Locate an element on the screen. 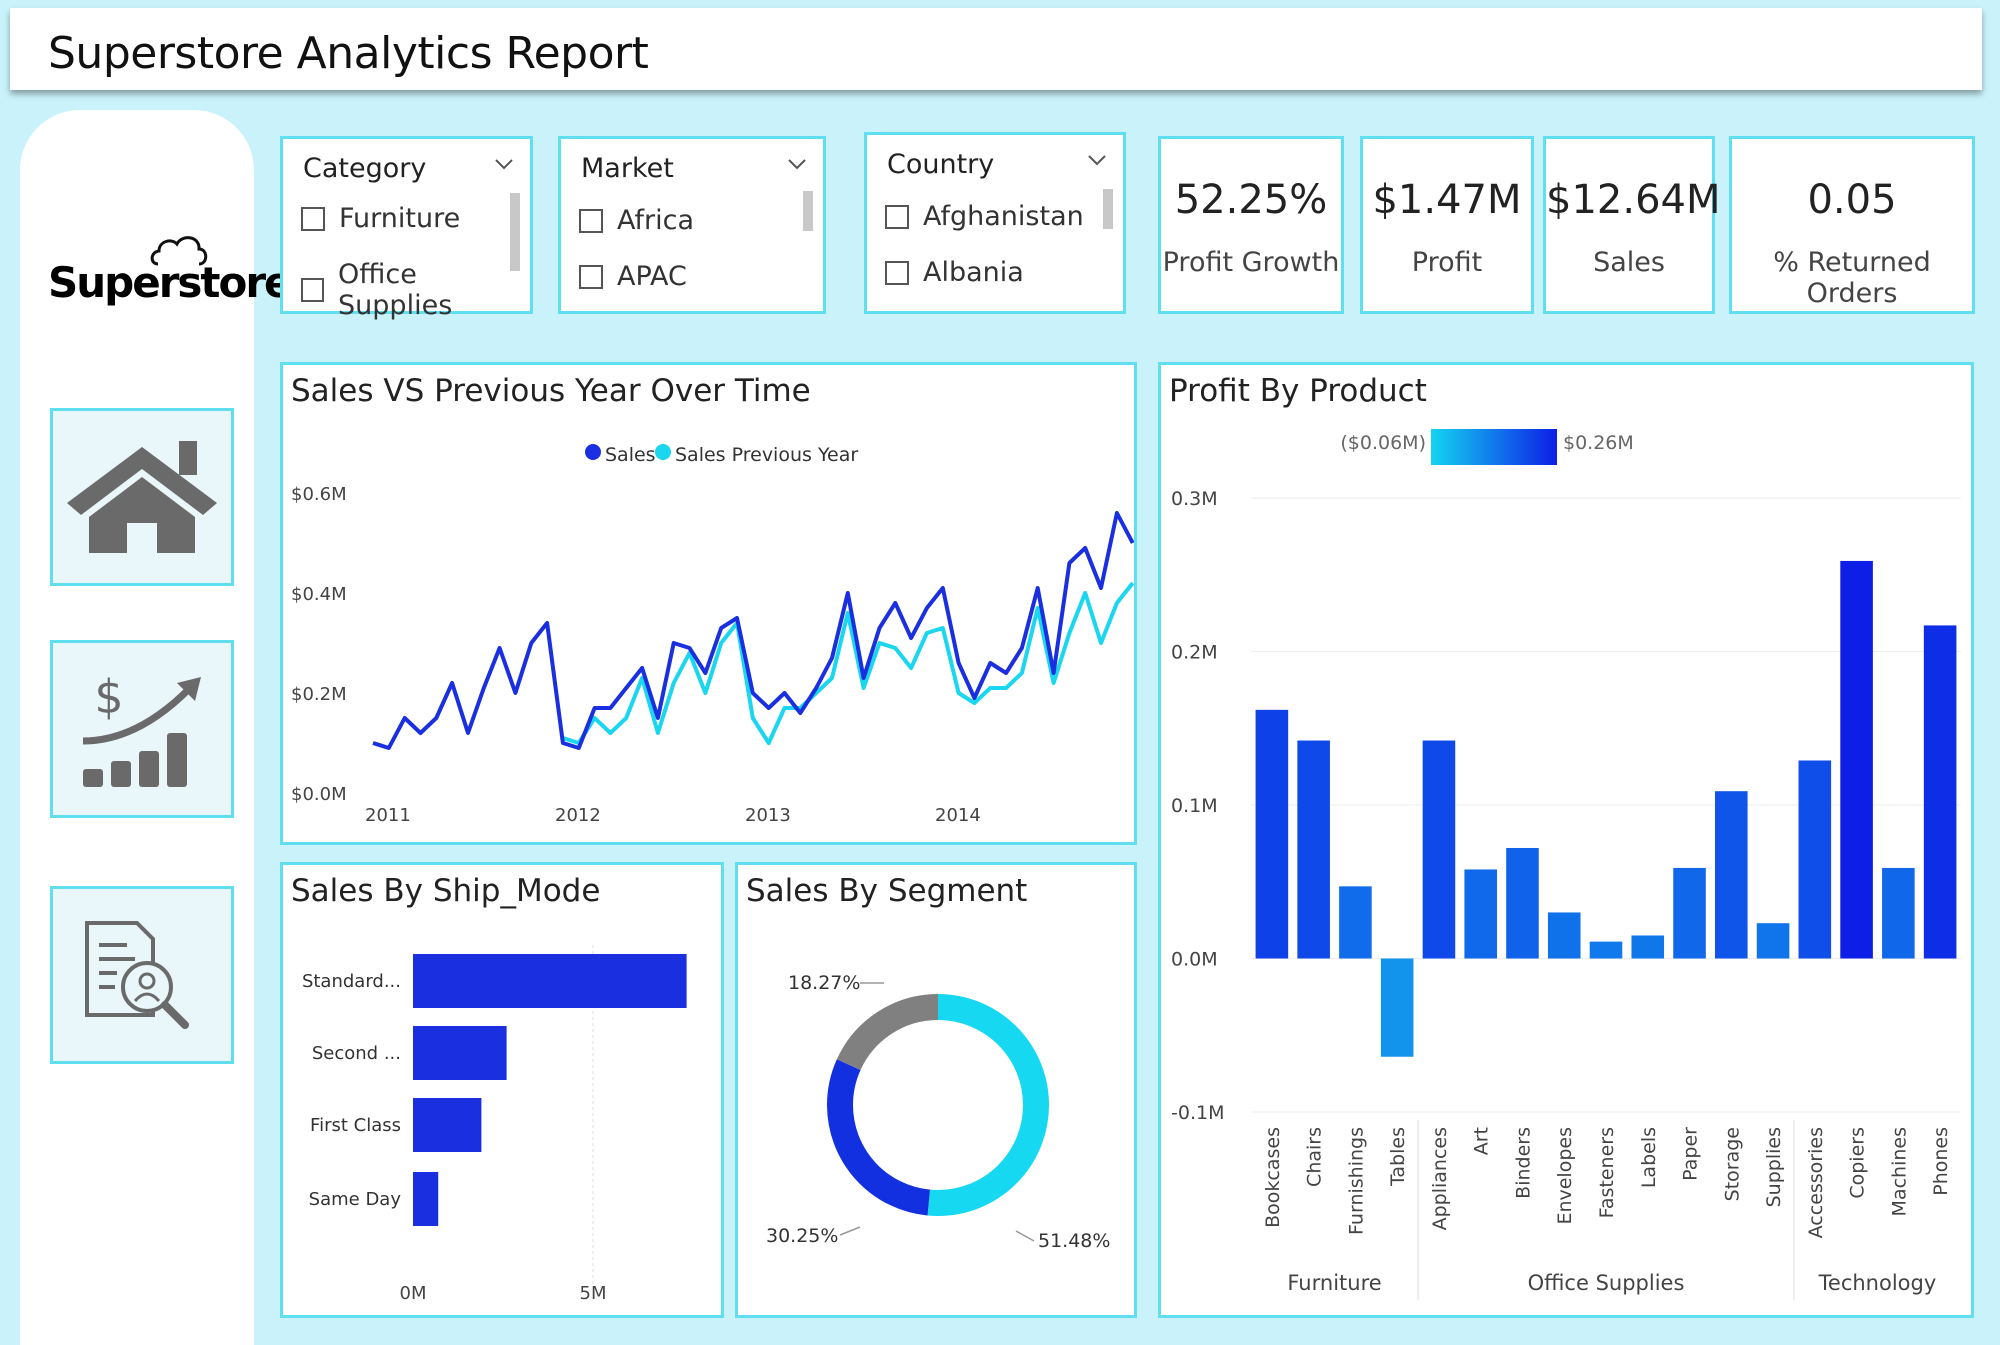 The width and height of the screenshot is (2000, 1345). slicer-option: Africa is located at coordinates (636, 220).